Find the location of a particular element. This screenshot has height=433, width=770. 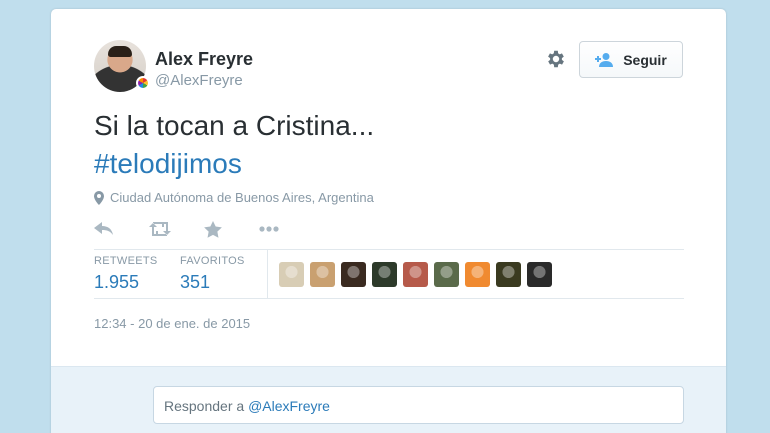

avatar-hair is located at coordinates (120, 51).